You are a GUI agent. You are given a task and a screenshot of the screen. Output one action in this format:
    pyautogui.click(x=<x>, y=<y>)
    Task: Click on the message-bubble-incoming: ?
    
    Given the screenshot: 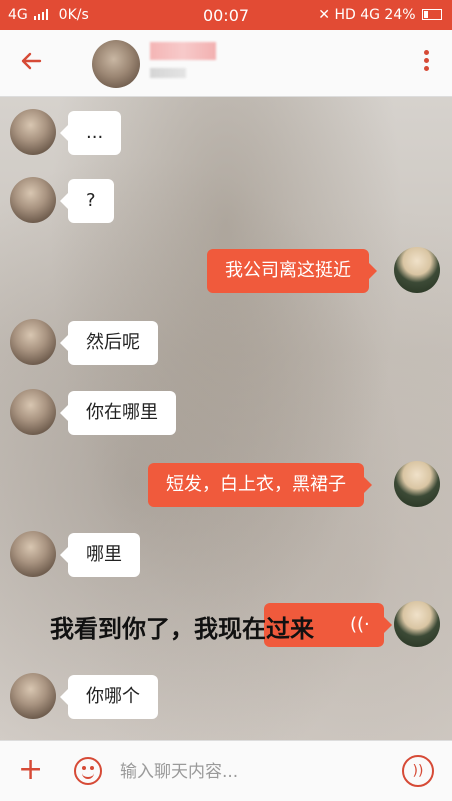 What is the action you would take?
    pyautogui.click(x=87, y=201)
    